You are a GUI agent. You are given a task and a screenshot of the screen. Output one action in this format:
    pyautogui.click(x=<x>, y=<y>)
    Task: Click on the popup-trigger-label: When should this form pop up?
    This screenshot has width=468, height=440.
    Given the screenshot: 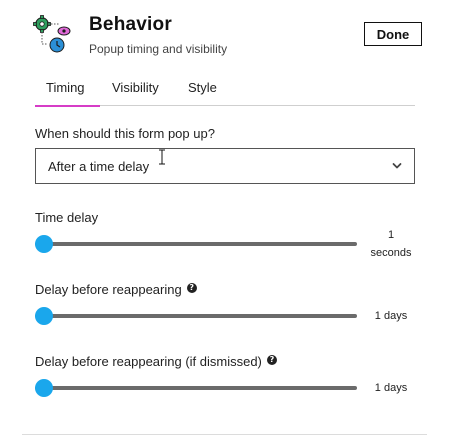 What is the action you would take?
    pyautogui.click(x=125, y=133)
    